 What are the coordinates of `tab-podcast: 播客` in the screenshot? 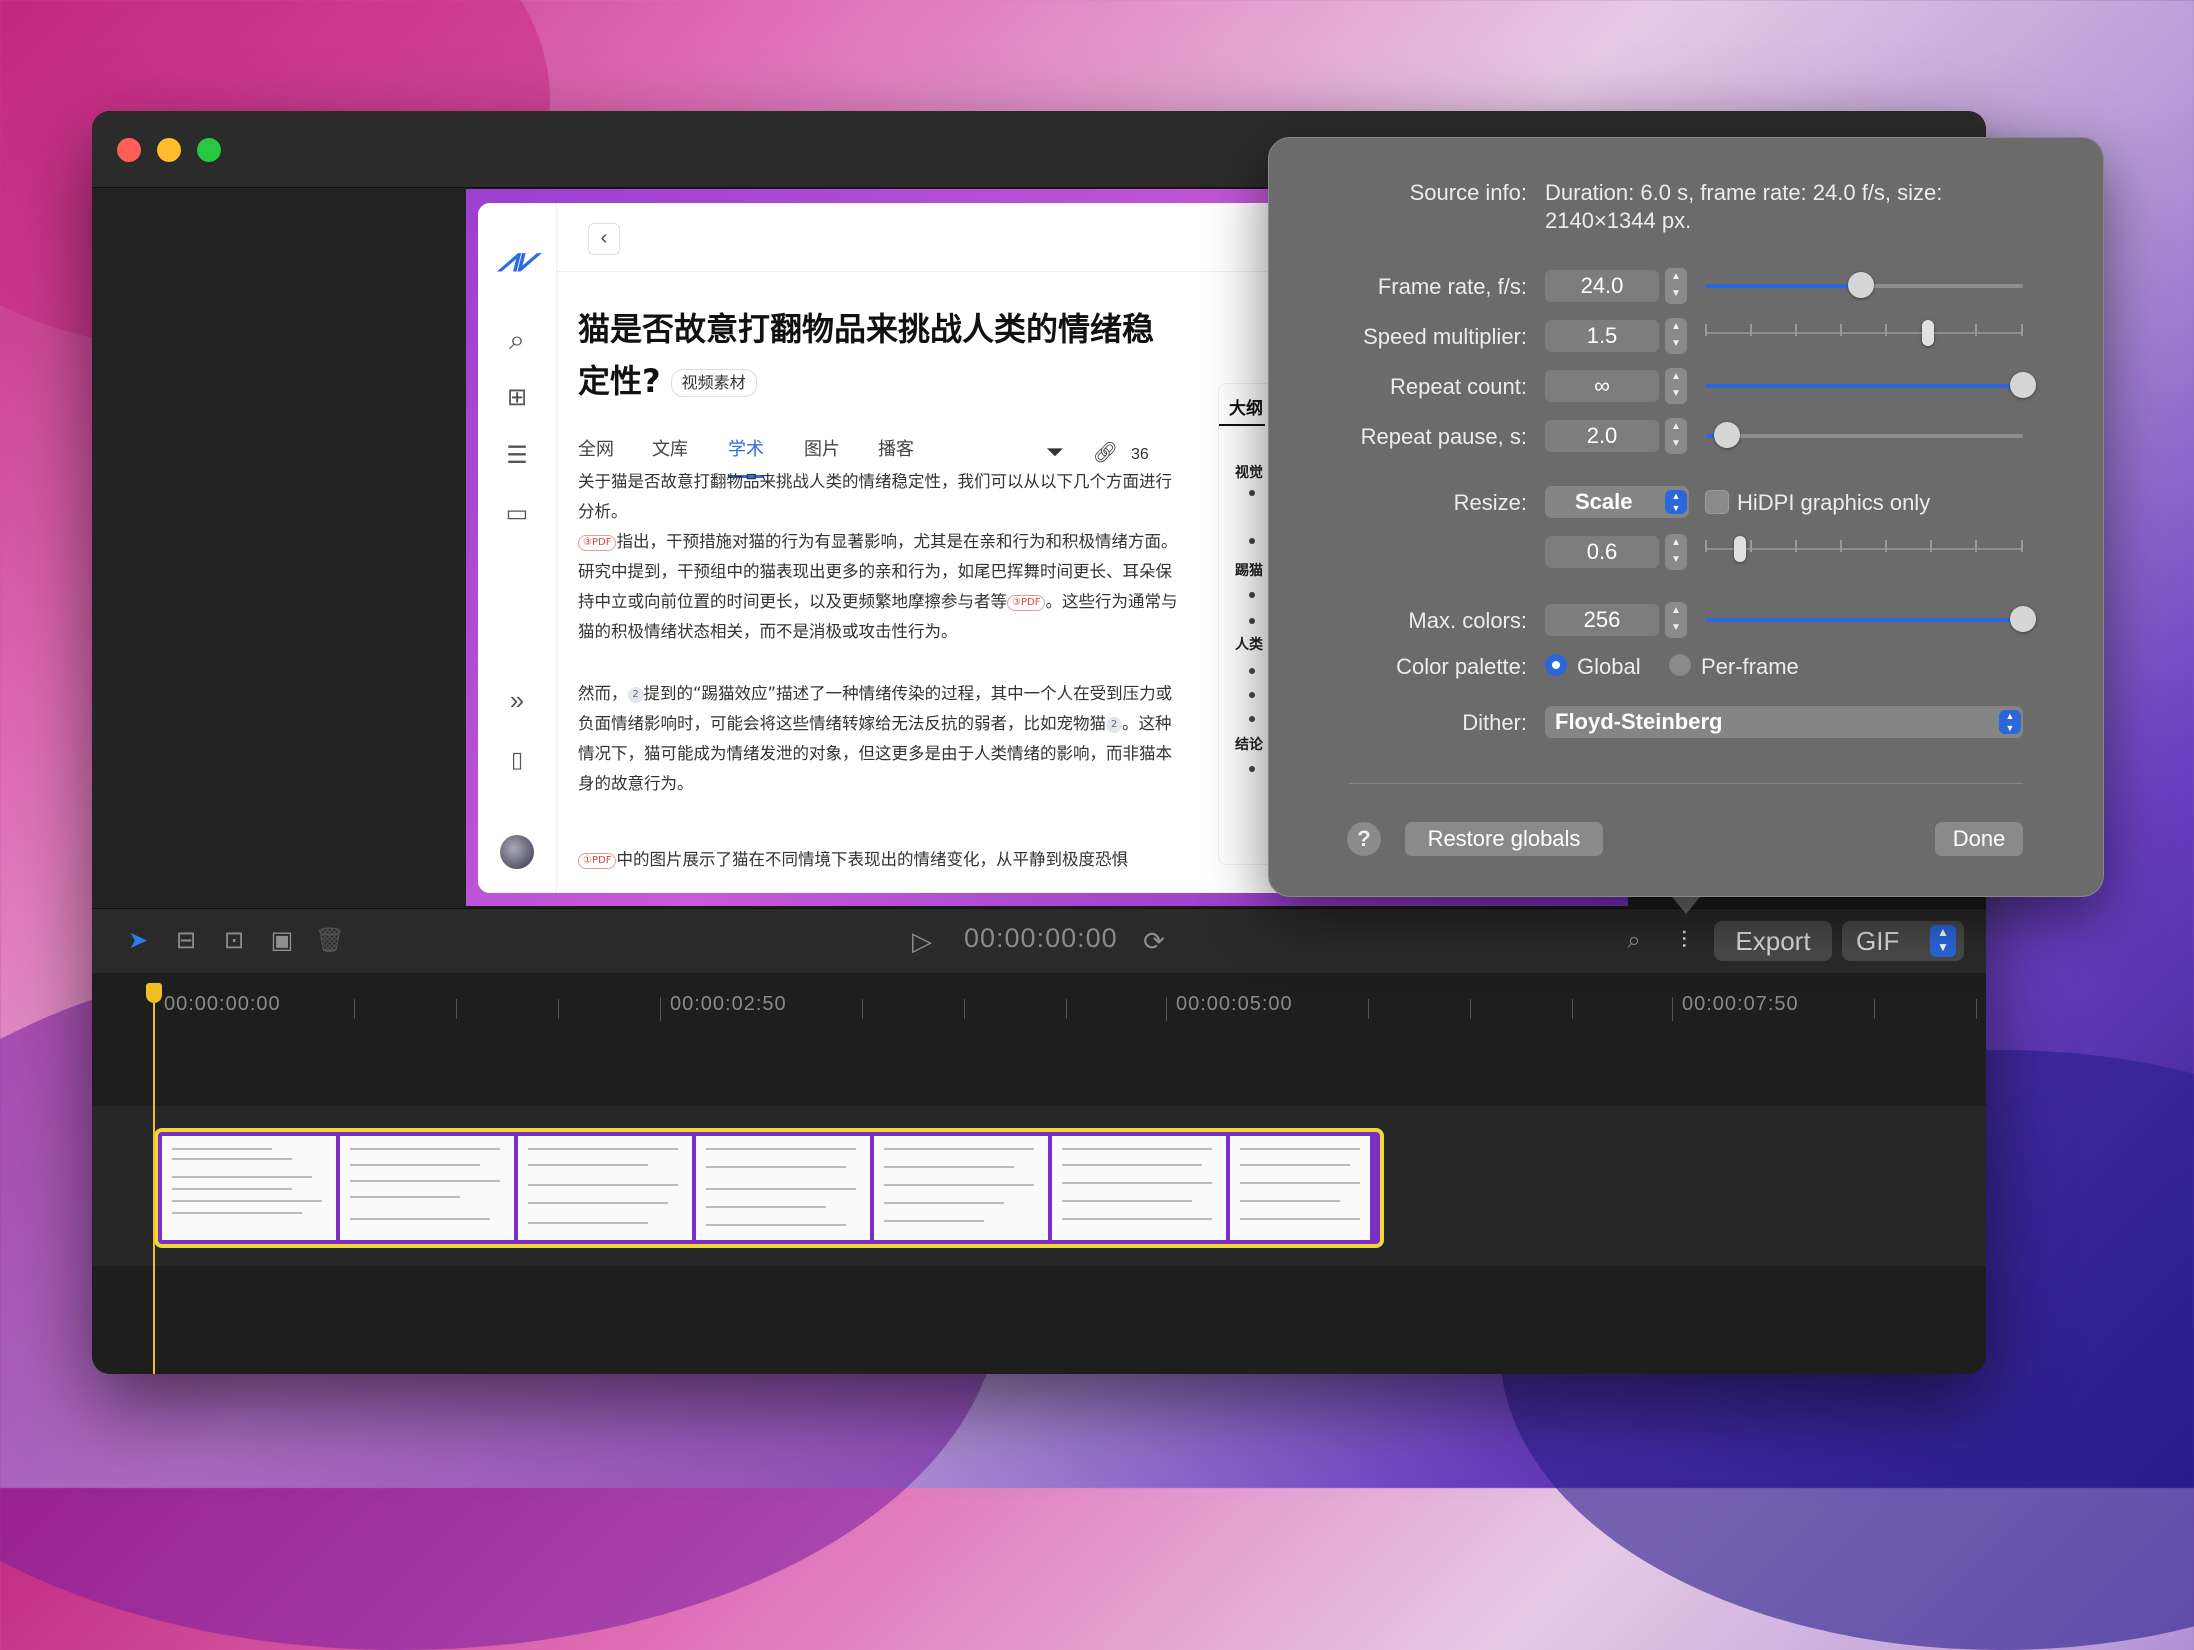 It's located at (896, 449).